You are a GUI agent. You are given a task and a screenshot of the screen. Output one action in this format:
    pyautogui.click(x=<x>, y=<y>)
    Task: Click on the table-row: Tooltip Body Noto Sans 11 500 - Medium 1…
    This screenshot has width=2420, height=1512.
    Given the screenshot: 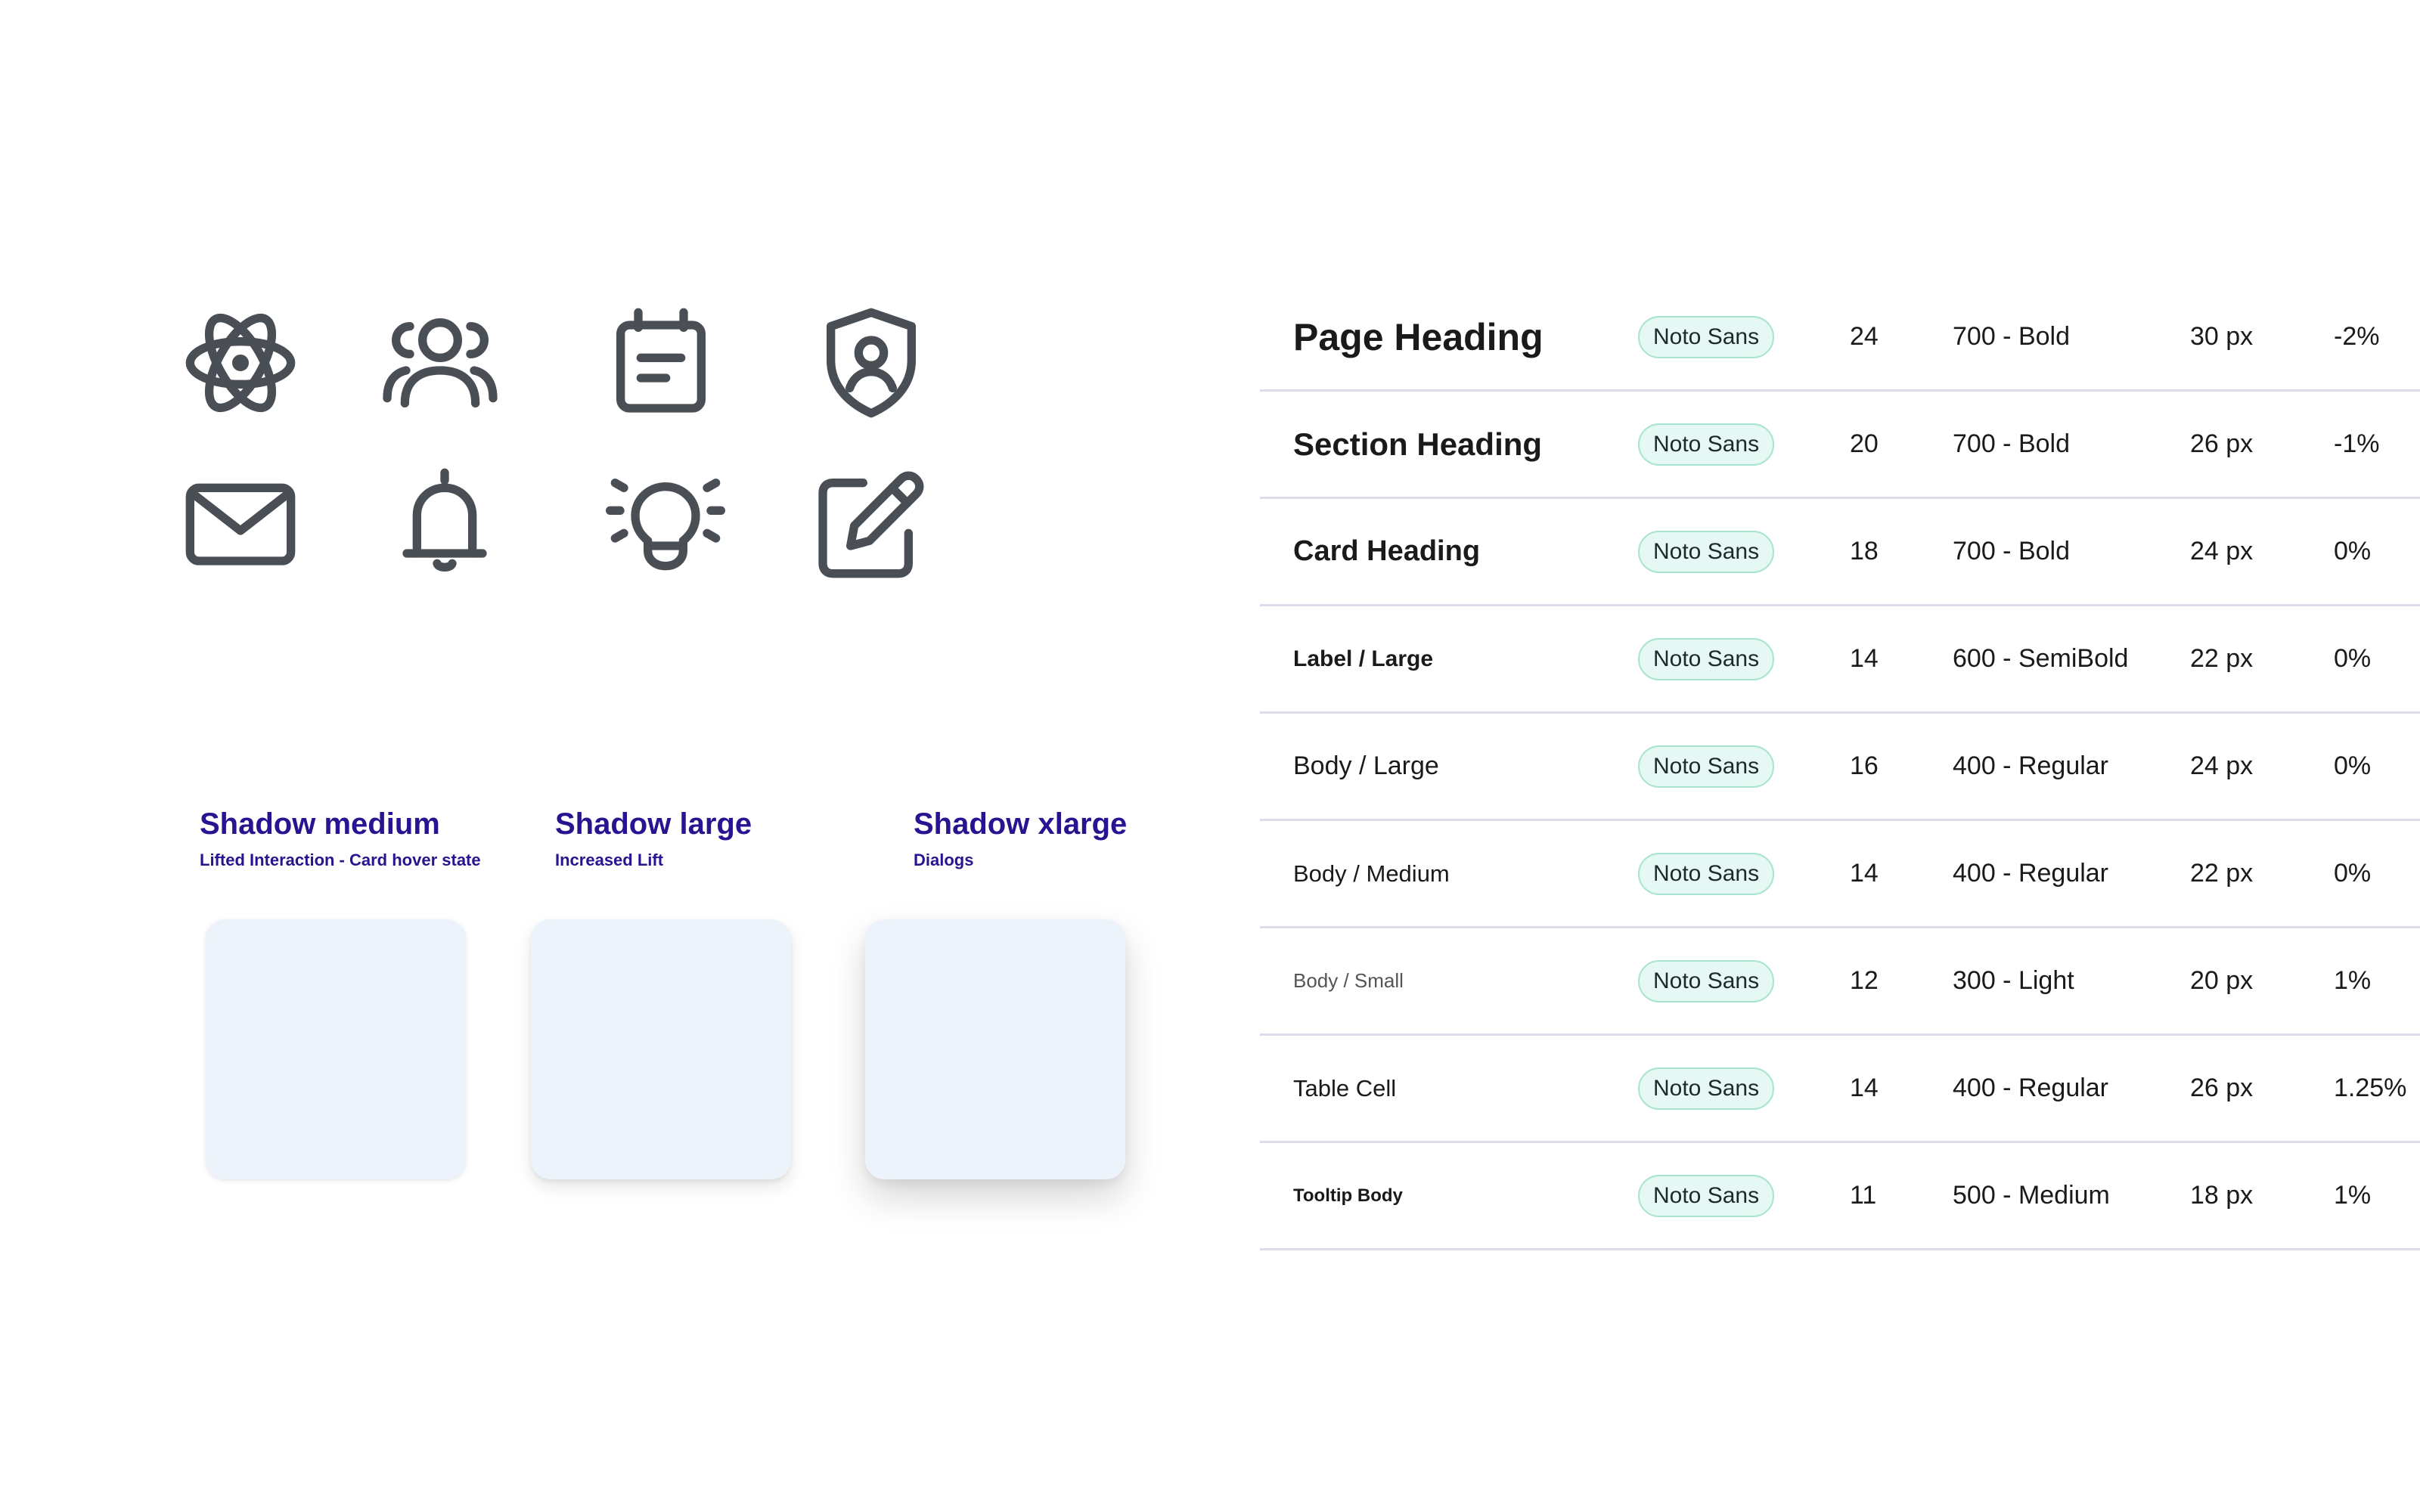 What is the action you would take?
    pyautogui.click(x=1840, y=1196)
    